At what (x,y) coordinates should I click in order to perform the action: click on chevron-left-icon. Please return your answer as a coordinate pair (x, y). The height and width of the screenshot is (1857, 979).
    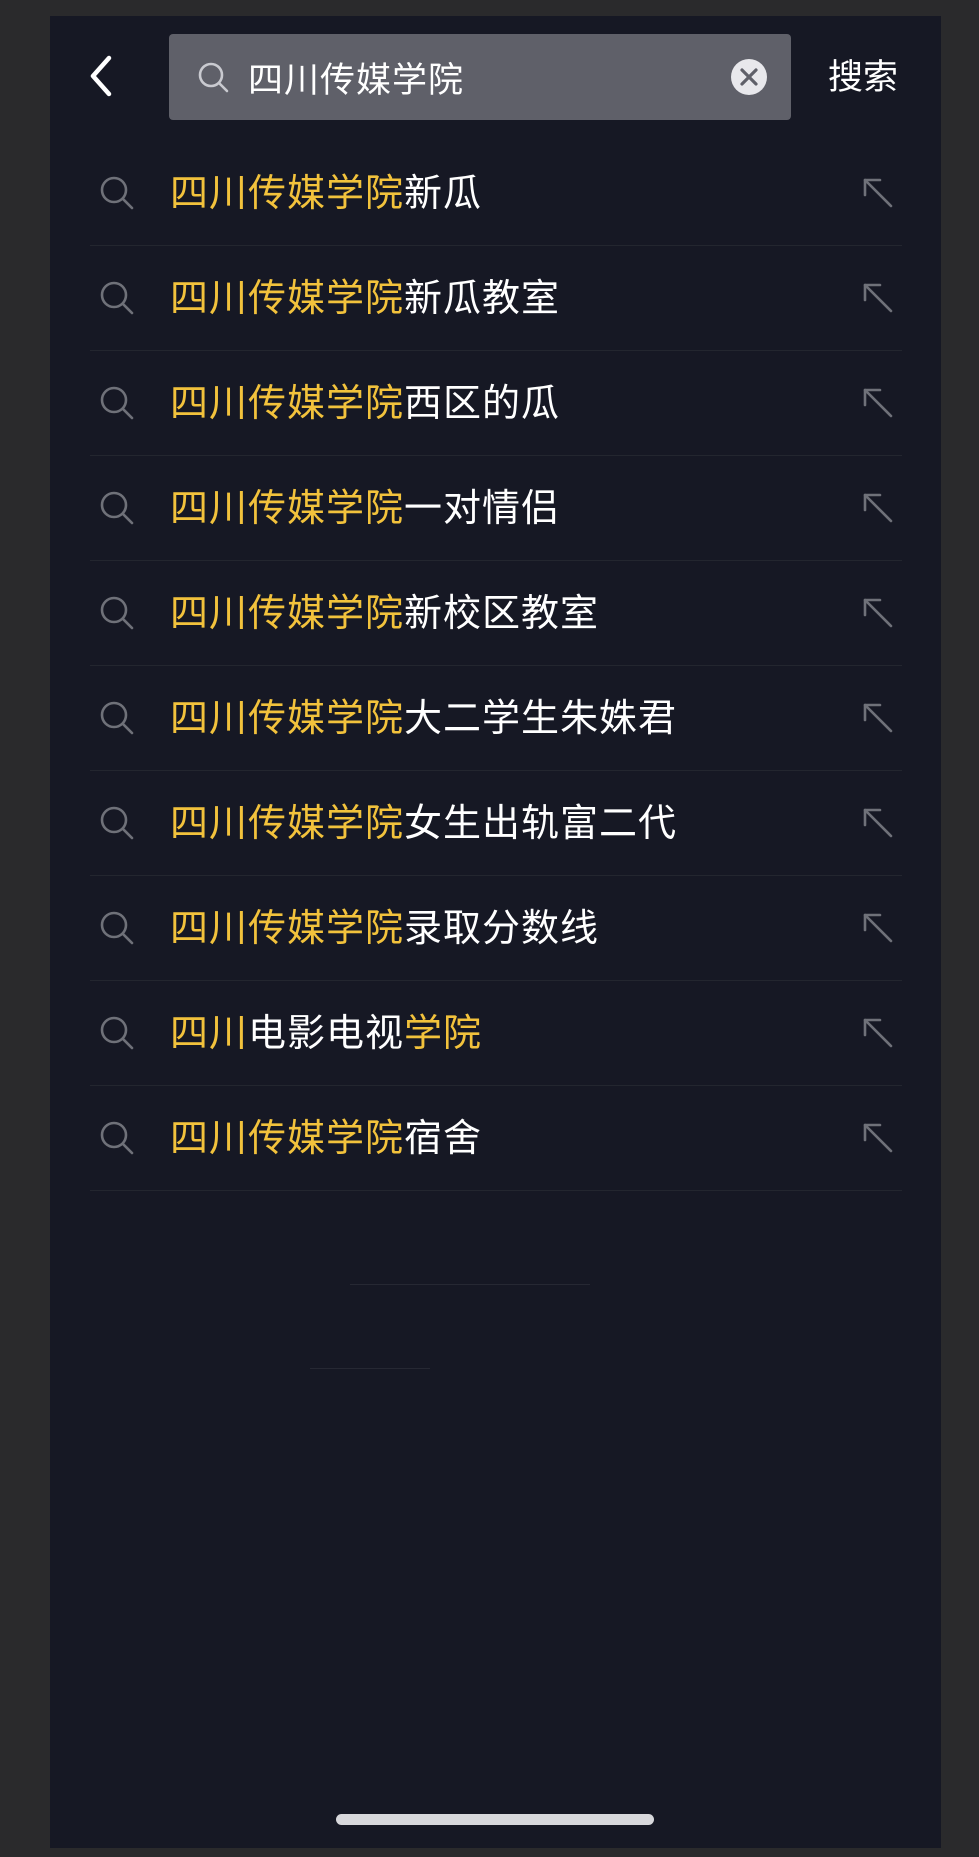
    Looking at the image, I should click on (101, 76).